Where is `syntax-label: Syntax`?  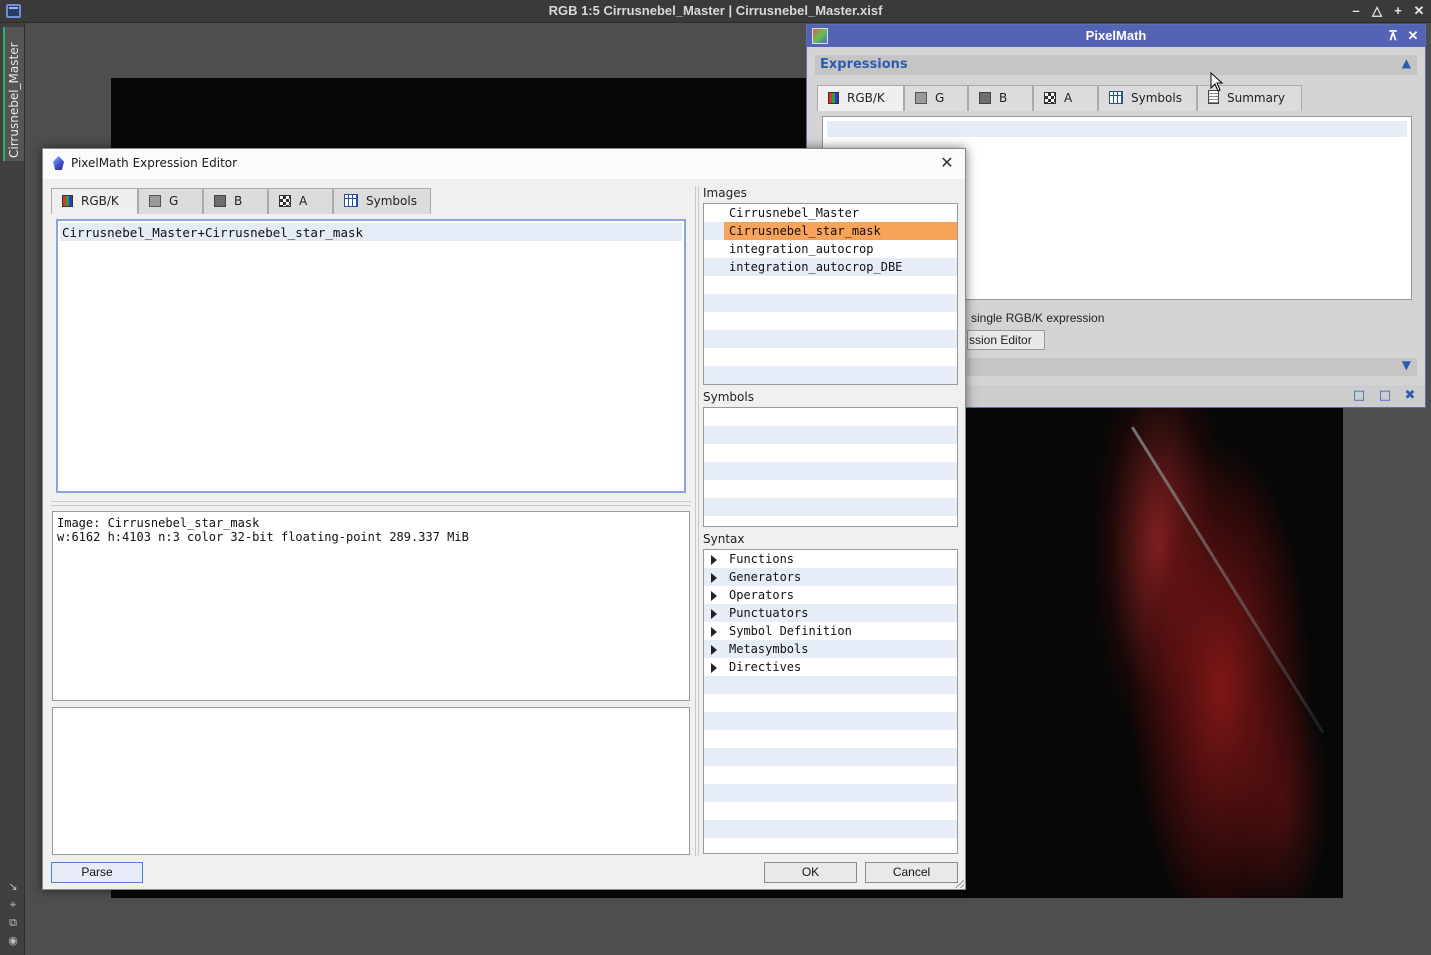
syntax-label: Syntax is located at coordinates (724, 539).